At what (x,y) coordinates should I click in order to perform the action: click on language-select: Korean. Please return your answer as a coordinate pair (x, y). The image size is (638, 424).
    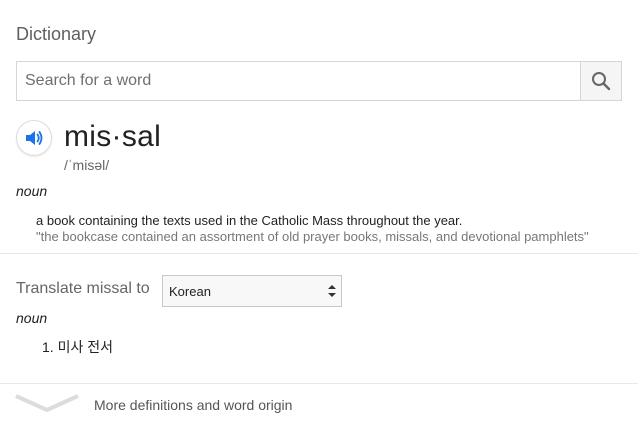
    Looking at the image, I should click on (252, 291).